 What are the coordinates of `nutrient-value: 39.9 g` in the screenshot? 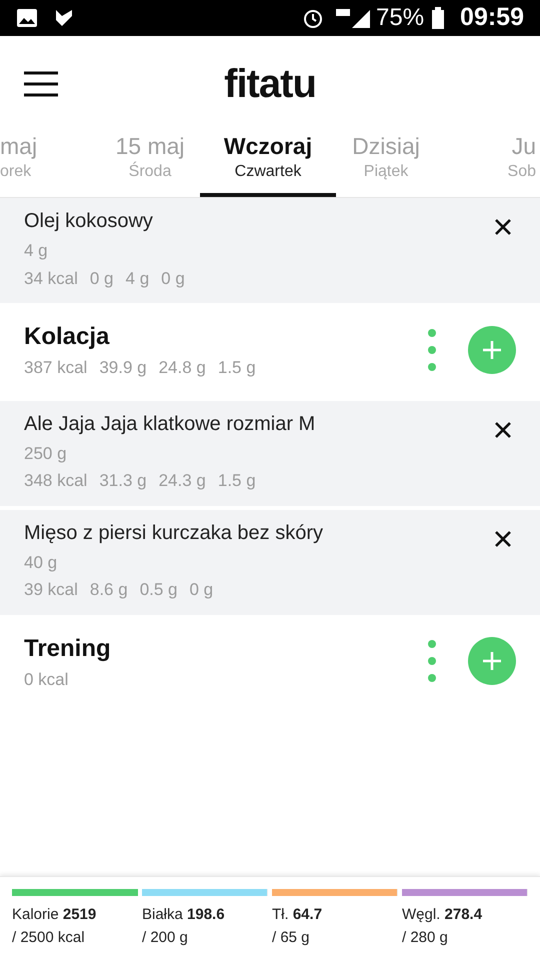 It's located at (123, 368).